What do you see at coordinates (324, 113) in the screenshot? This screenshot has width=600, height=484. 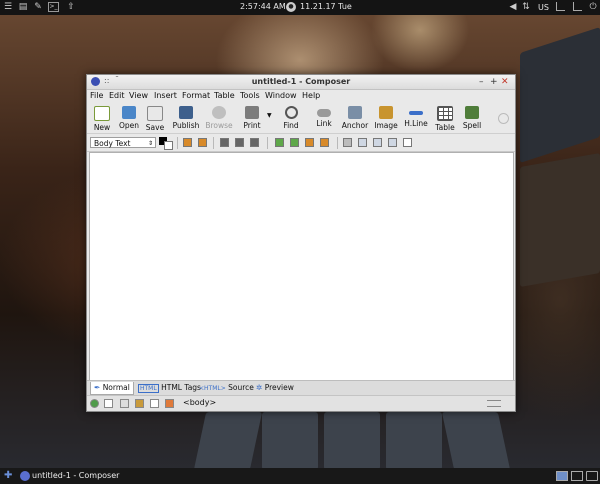 I see `link-icon` at bounding box center [324, 113].